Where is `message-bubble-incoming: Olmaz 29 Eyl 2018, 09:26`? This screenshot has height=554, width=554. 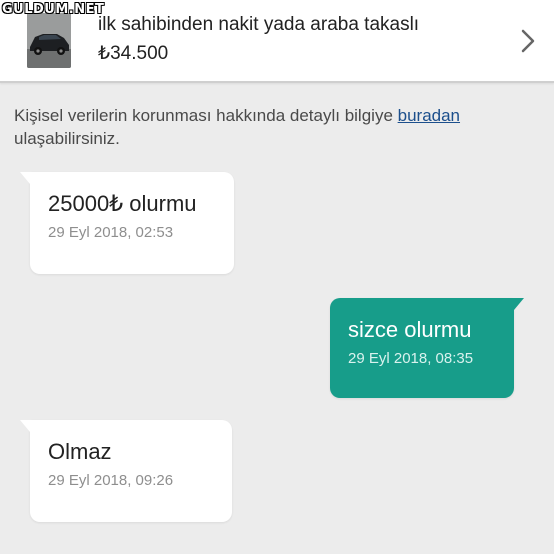
message-bubble-incoming: Olmaz 29 Eyl 2018, 09:26 is located at coordinates (126, 471).